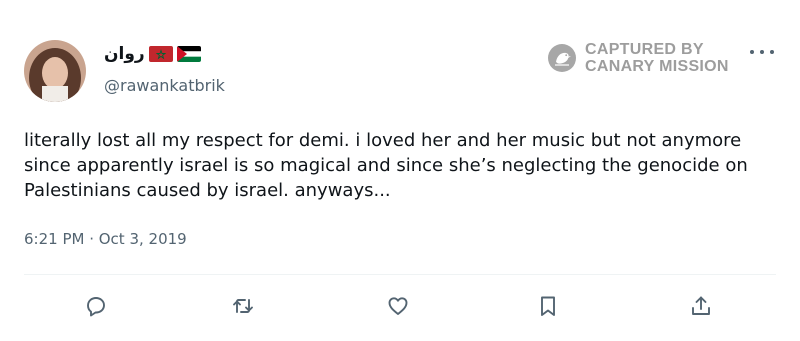  I want to click on more-options-button, so click(762, 52).